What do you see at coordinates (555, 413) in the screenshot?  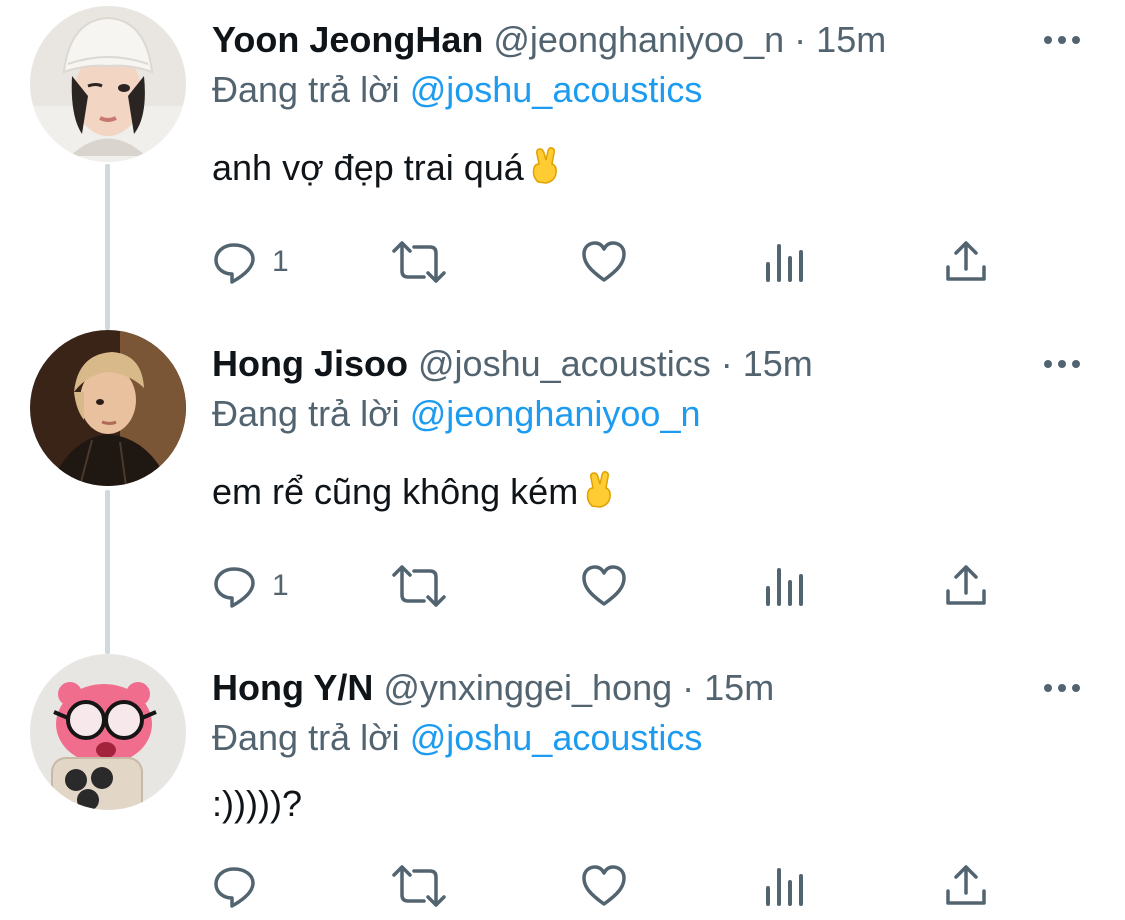 I see `mention-link: @jeonghaniyoo_n` at bounding box center [555, 413].